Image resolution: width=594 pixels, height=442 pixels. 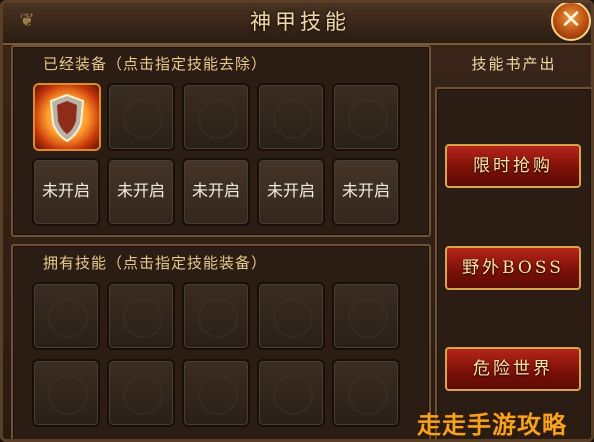 I want to click on window-title: 神甲技能, so click(x=300, y=22).